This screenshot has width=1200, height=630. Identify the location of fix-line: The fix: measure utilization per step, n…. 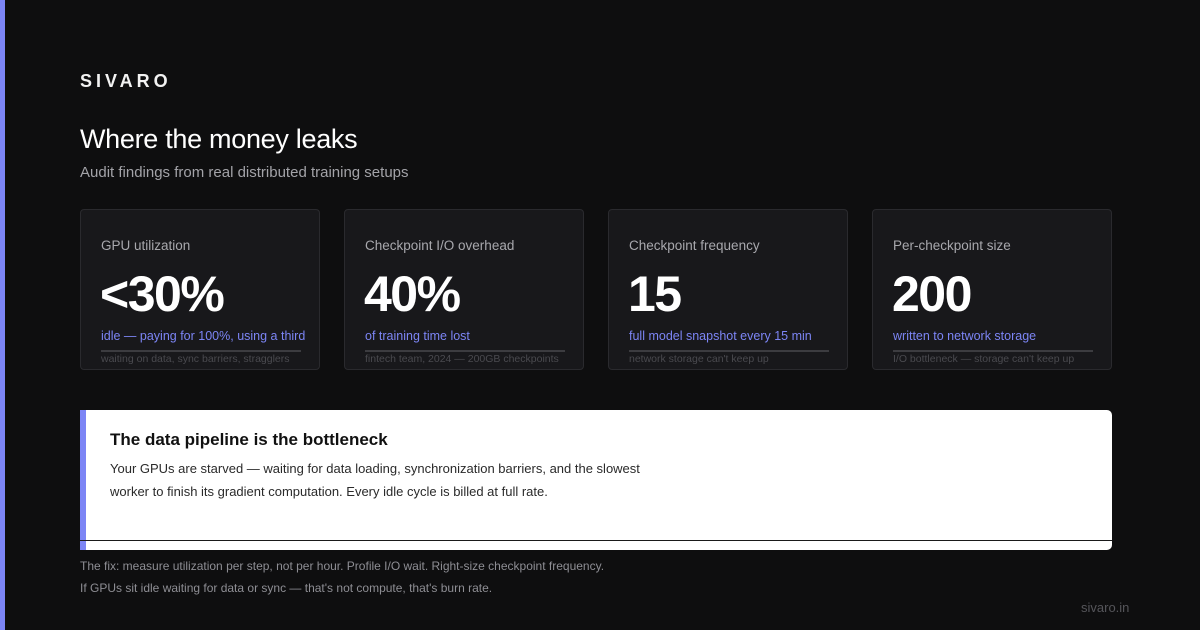
(342, 566).